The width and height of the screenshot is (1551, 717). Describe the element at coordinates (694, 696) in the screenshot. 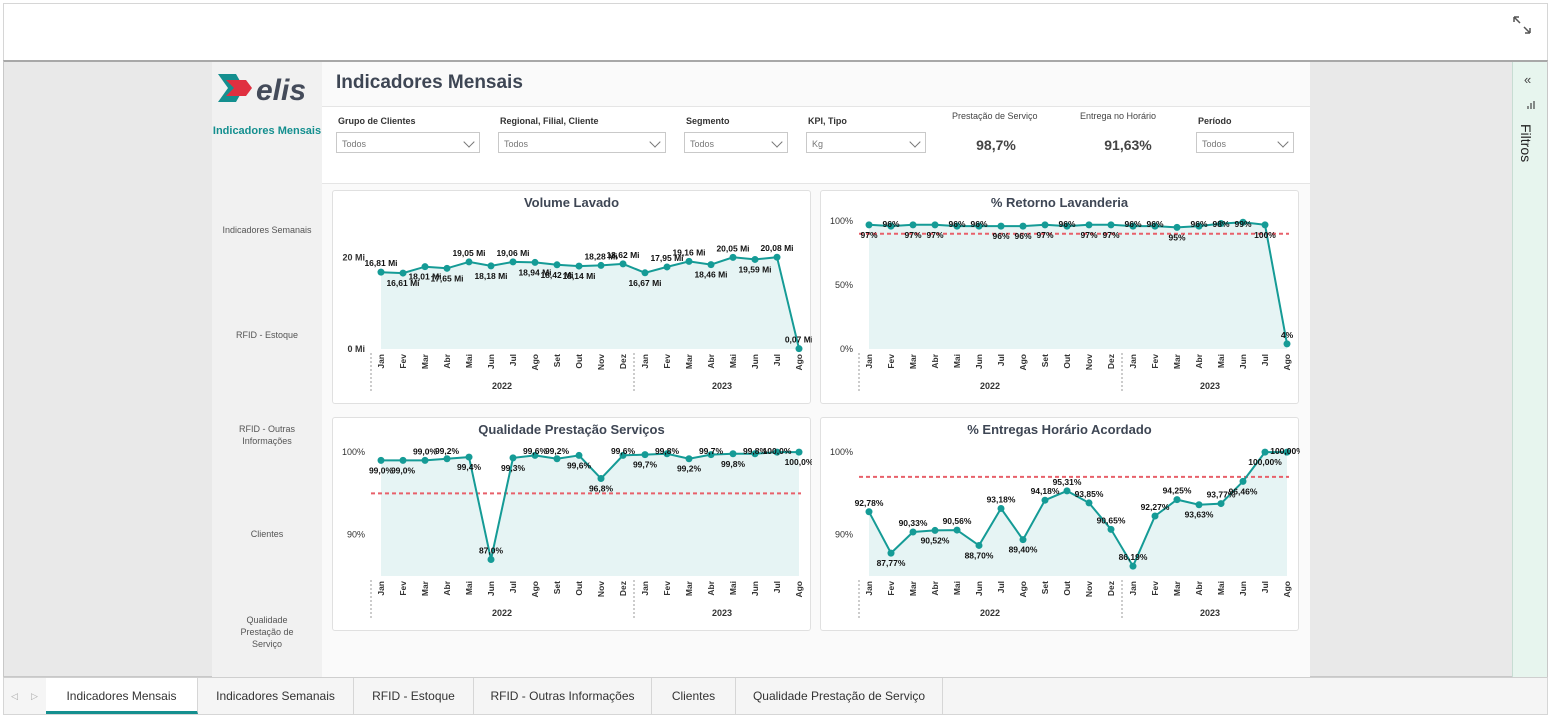

I see `tab-clientes: Clientes` at that location.